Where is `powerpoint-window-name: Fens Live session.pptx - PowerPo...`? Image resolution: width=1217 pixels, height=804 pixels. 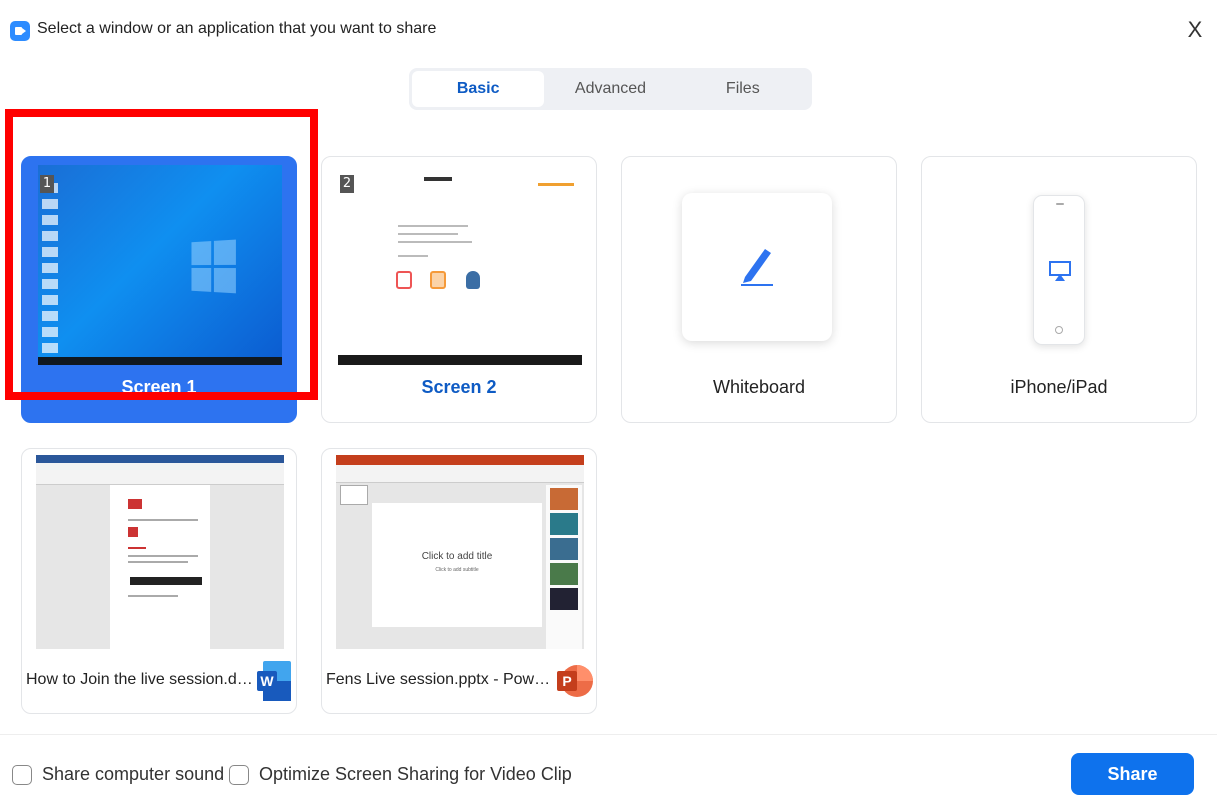
powerpoint-window-name: Fens Live session.pptx - PowerPo... is located at coordinates (442, 679).